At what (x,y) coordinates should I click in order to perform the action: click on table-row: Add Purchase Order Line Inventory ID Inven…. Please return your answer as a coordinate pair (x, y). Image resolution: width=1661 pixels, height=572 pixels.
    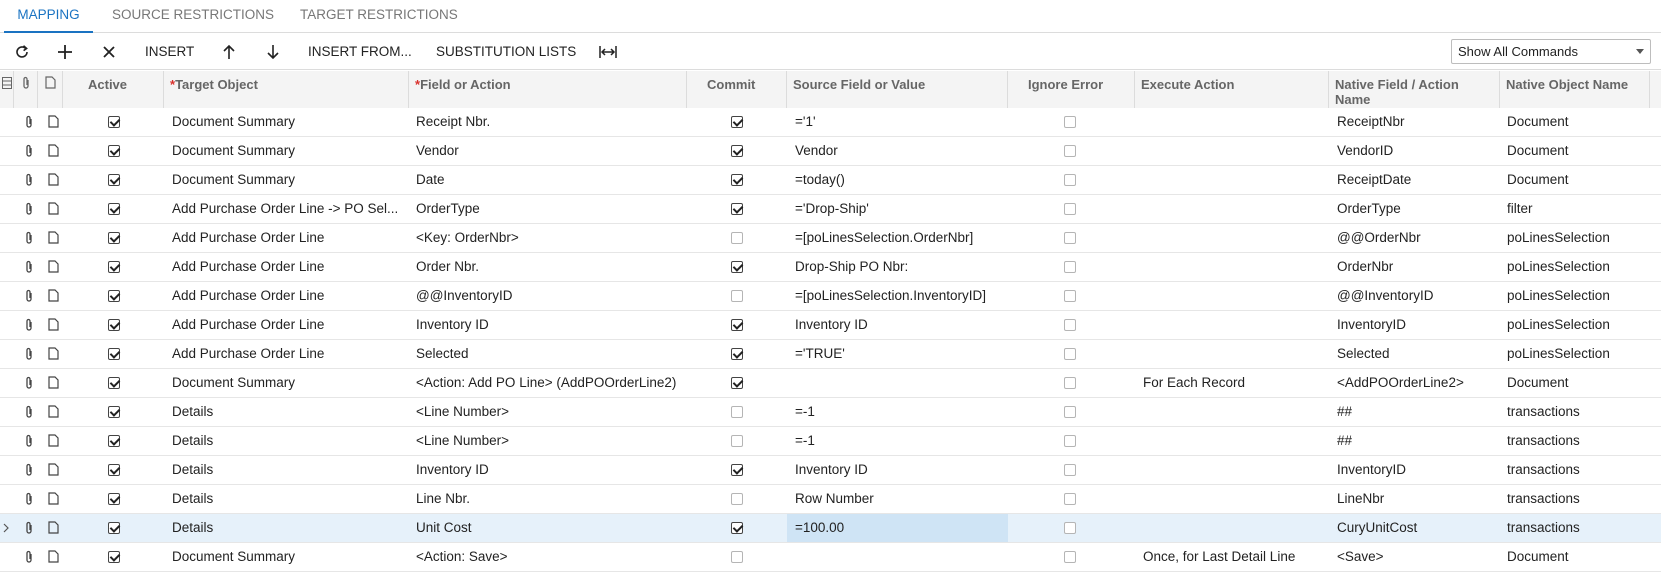
    Looking at the image, I should click on (830, 325).